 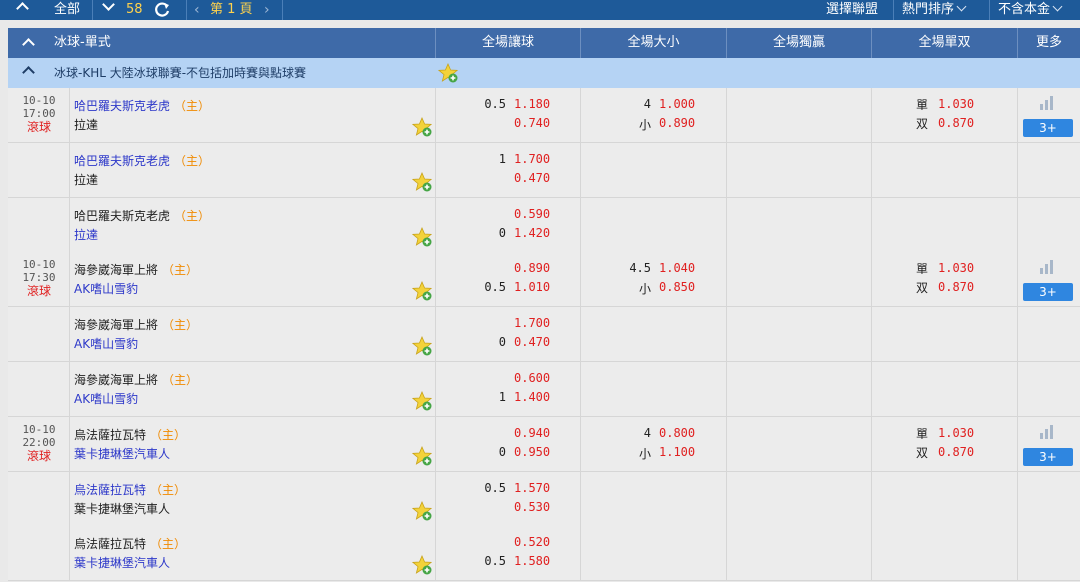 I want to click on expand-all-icon, so click(x=108, y=10).